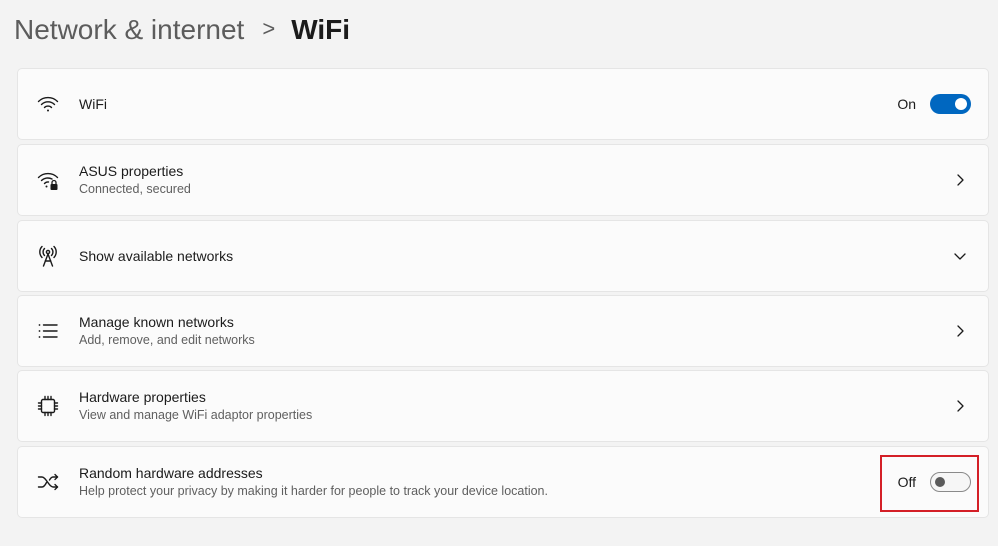  I want to click on page-title: WiFi, so click(321, 29).